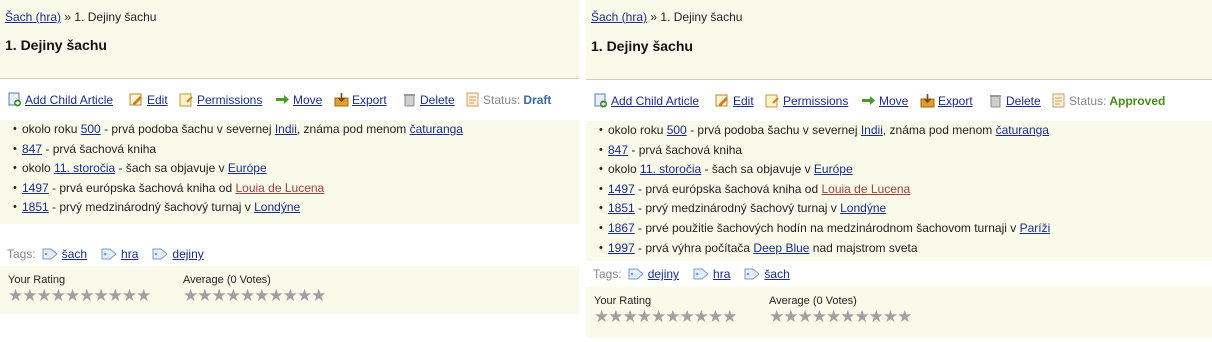 The width and height of the screenshot is (1212, 342). Describe the element at coordinates (621, 228) in the screenshot. I see `event-year-link: 1867` at that location.